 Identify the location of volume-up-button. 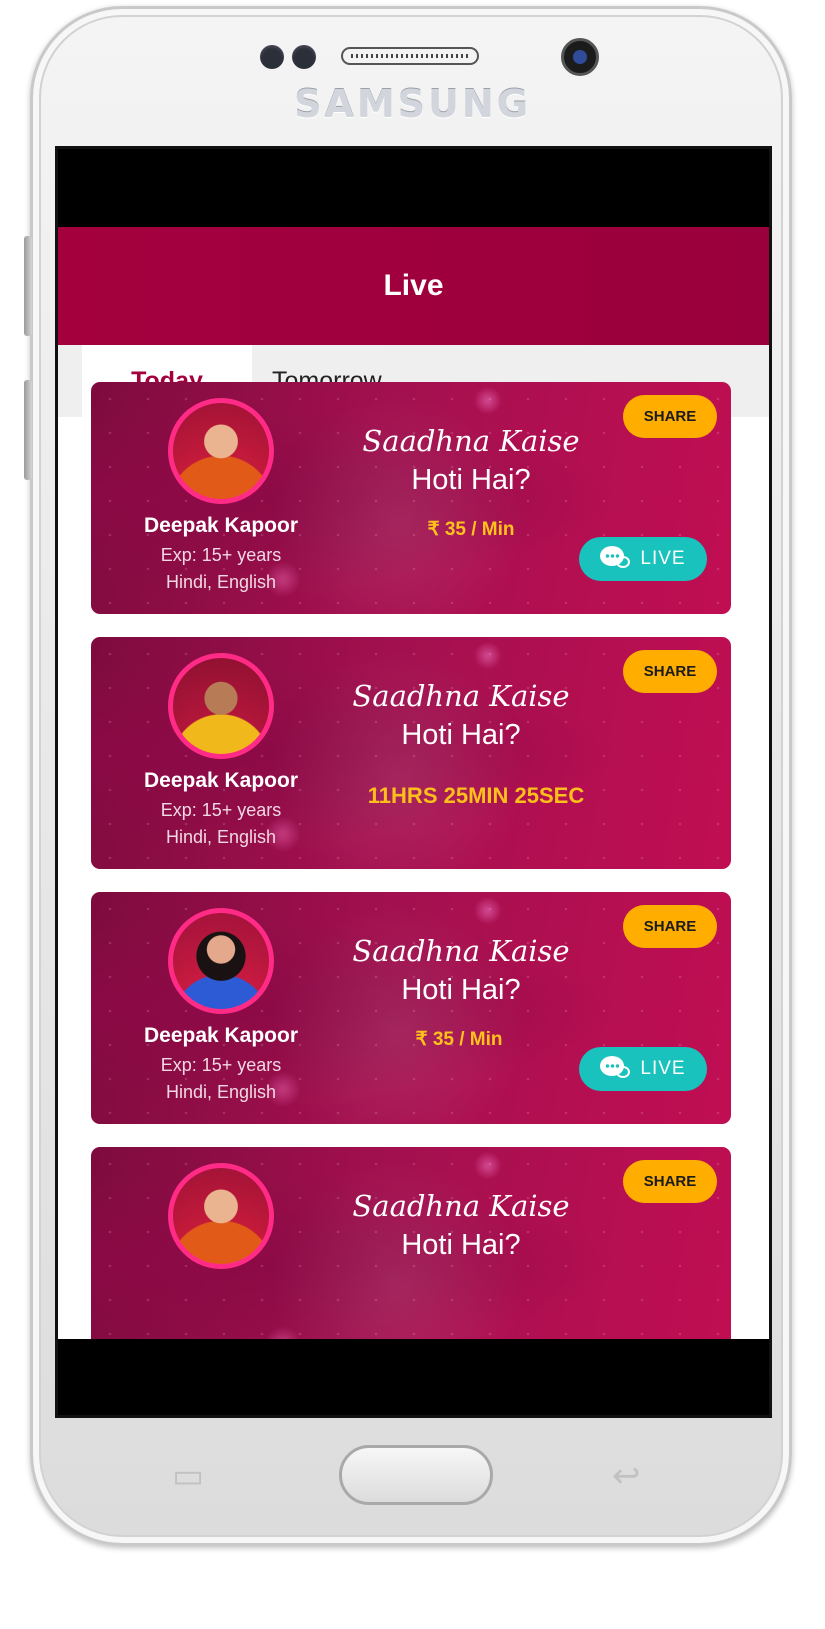
(28, 286).